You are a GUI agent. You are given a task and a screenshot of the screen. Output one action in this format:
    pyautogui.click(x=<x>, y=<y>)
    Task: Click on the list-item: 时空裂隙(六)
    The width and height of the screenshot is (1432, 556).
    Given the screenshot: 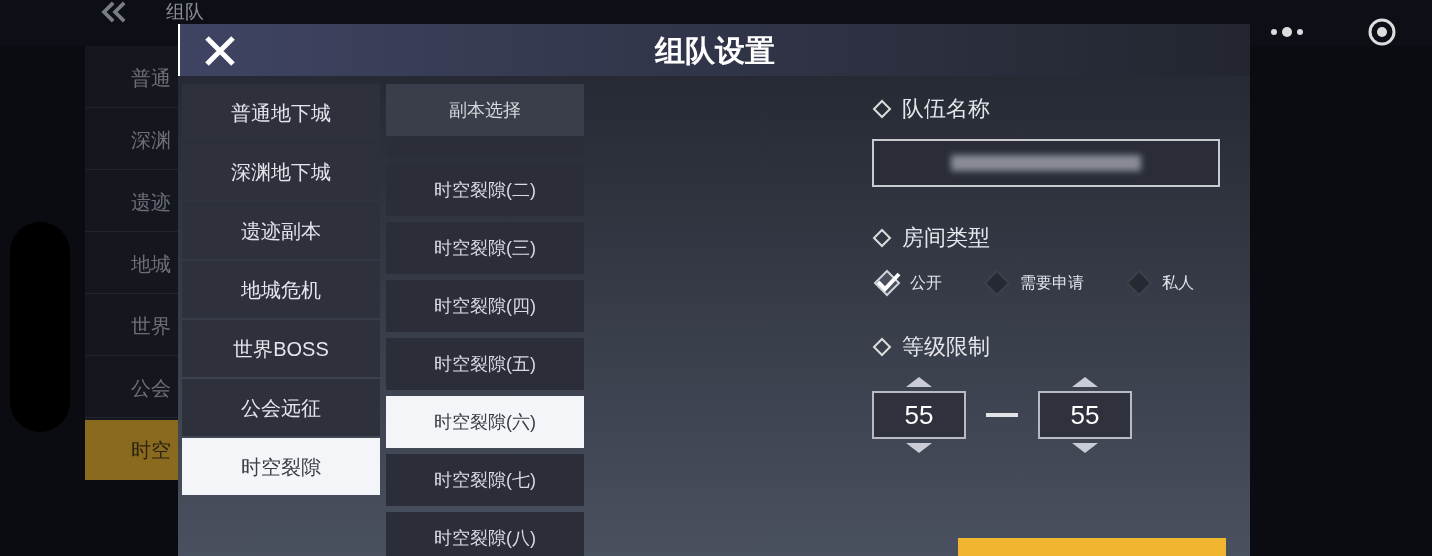 What is the action you would take?
    pyautogui.click(x=485, y=422)
    